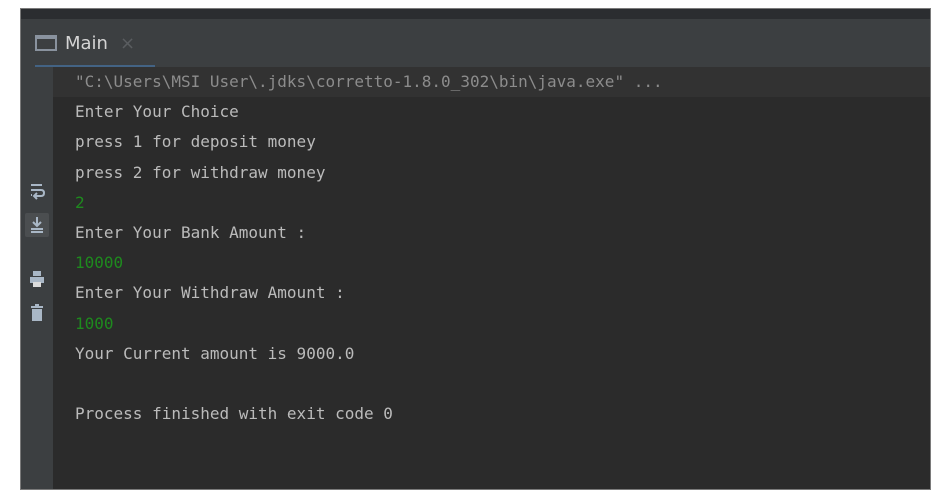 The image size is (933, 500). Describe the element at coordinates (37, 313) in the screenshot. I see `clear-trash-icon` at that location.